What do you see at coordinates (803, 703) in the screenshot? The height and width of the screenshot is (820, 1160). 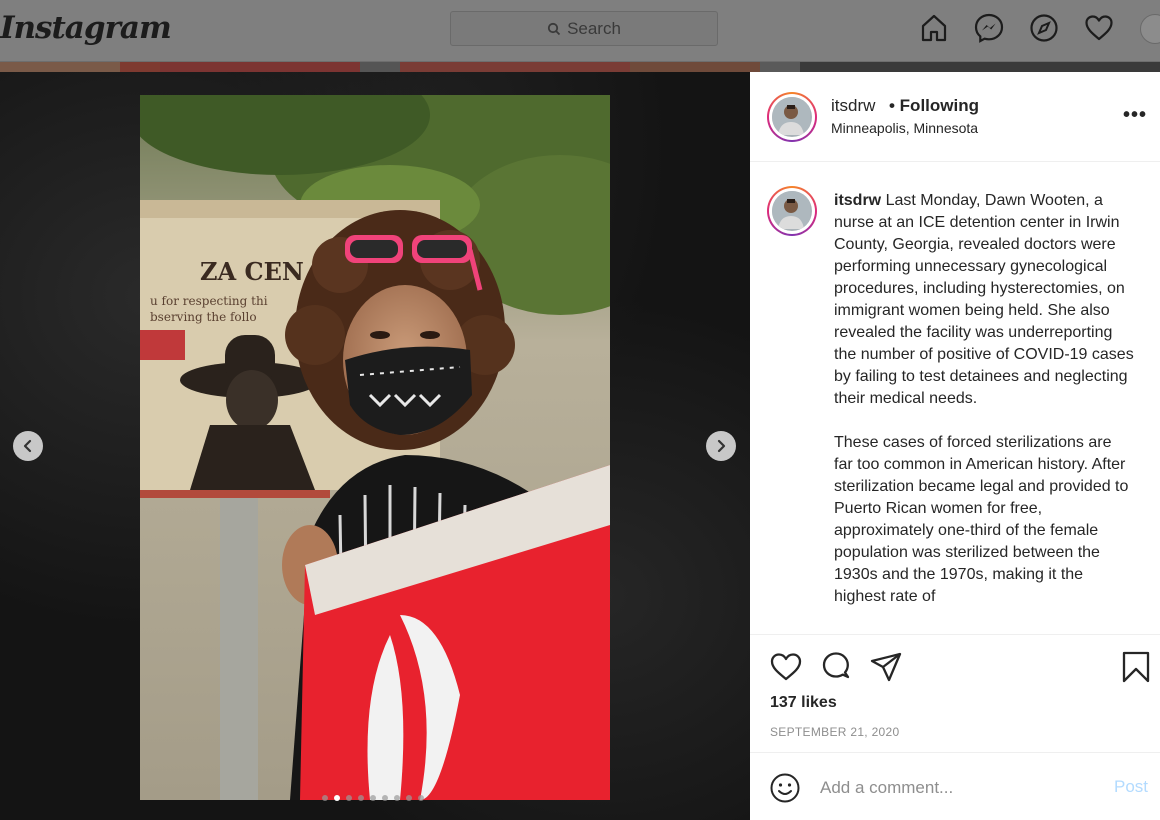 I see `likes-count: 137 likes` at bounding box center [803, 703].